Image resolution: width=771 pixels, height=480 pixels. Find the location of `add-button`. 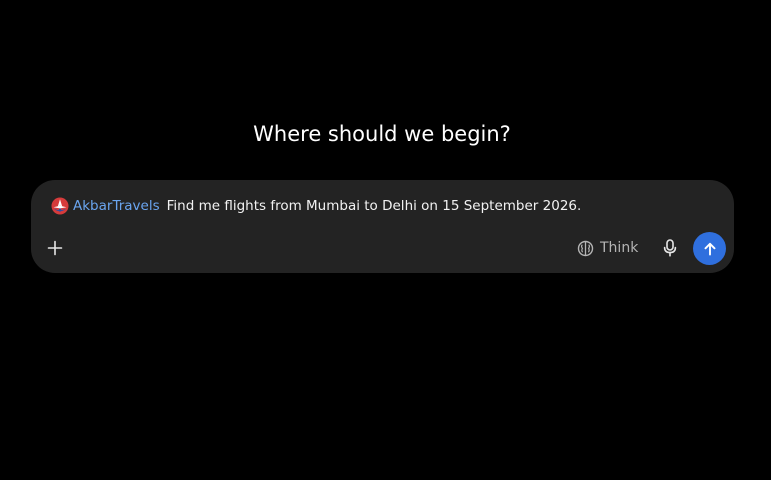

add-button is located at coordinates (55, 248).